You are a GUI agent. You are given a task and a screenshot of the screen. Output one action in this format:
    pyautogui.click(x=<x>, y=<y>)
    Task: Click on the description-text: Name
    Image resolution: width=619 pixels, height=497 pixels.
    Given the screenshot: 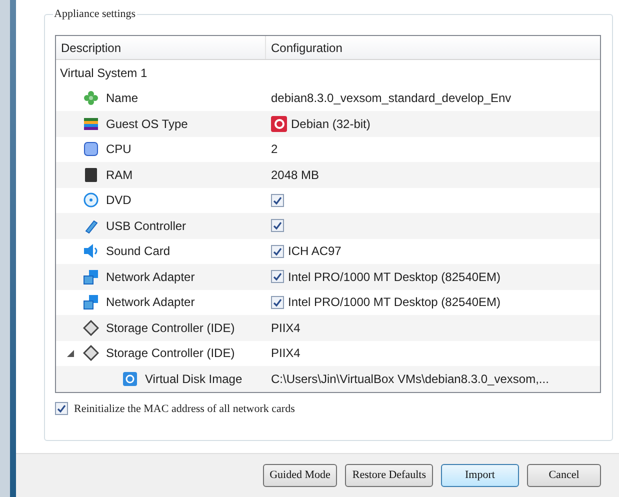 What is the action you would take?
    pyautogui.click(x=122, y=99)
    